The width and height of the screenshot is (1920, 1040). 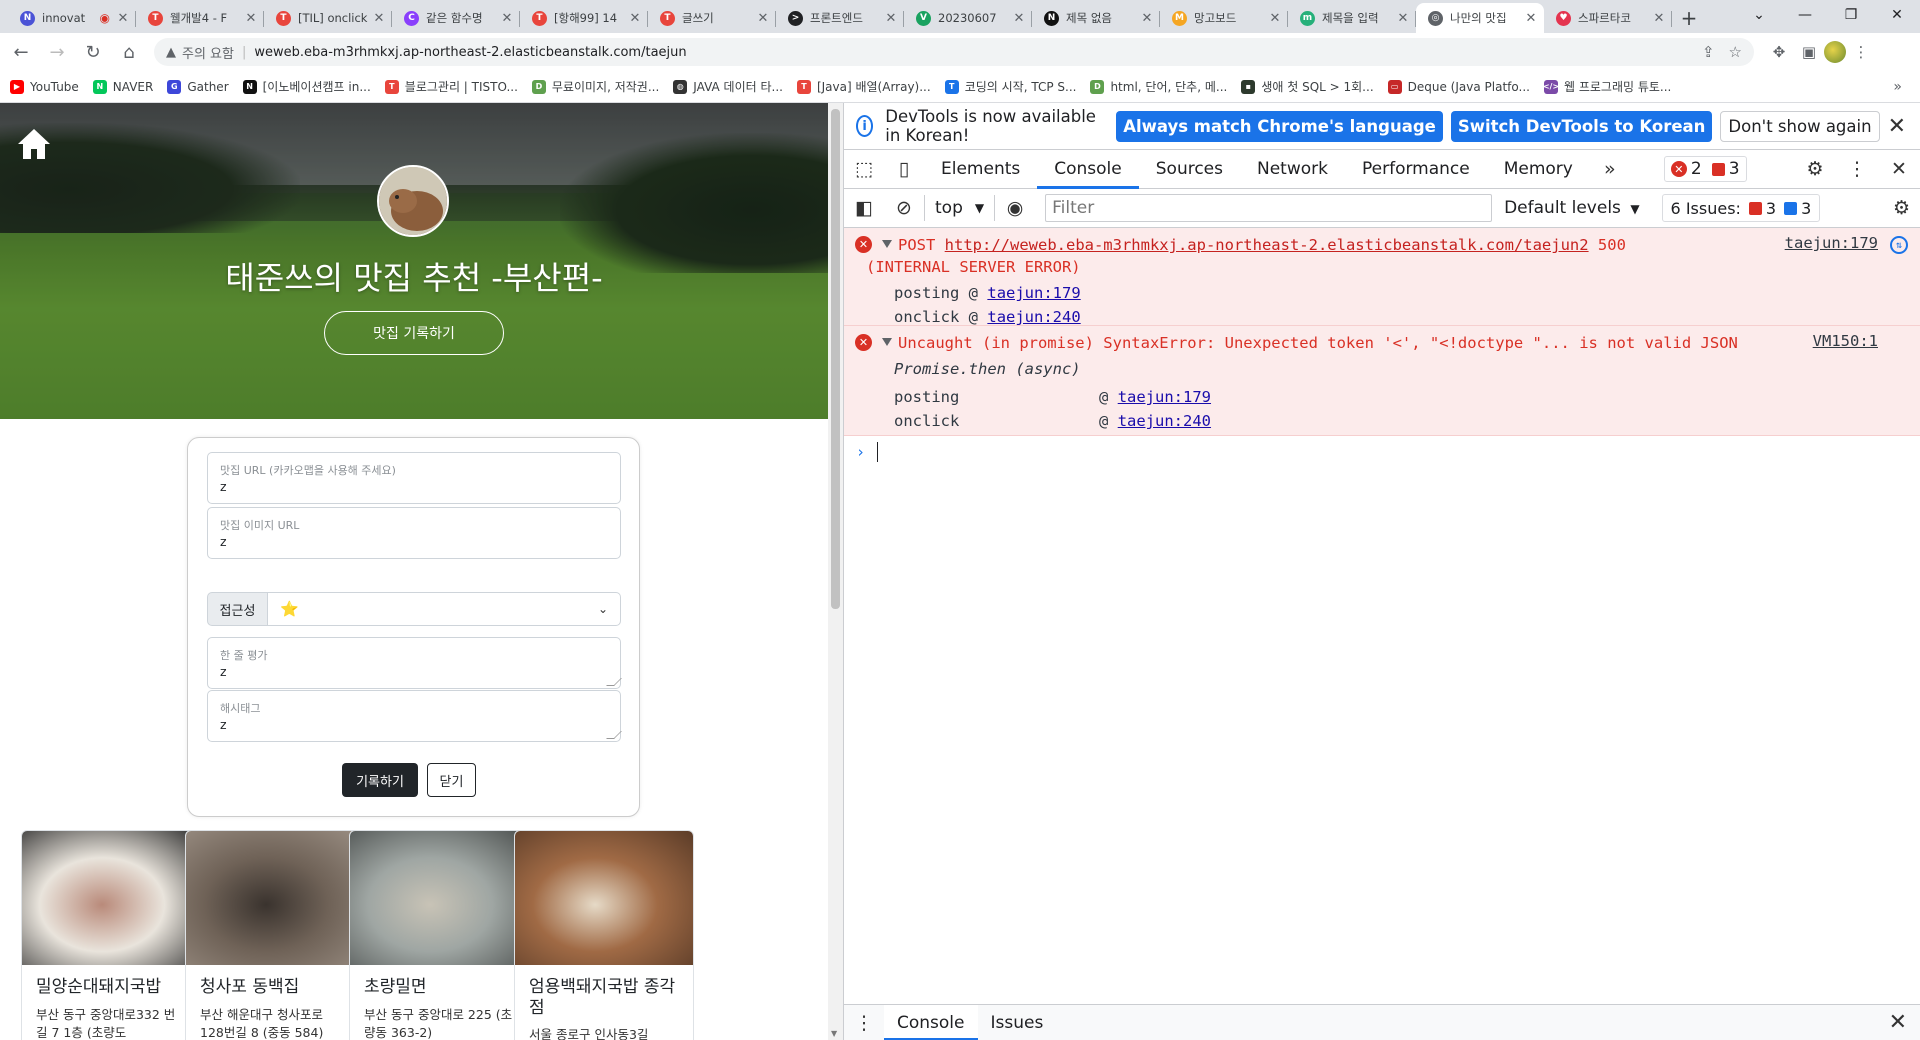 I want to click on browser-tab: T [항해99] 14 ✕, so click(x=584, y=18).